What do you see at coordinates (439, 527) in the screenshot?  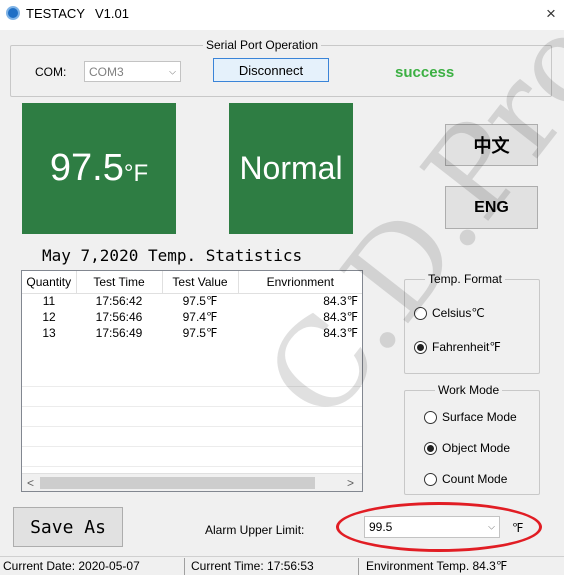 I see `highlight-ellipse` at bounding box center [439, 527].